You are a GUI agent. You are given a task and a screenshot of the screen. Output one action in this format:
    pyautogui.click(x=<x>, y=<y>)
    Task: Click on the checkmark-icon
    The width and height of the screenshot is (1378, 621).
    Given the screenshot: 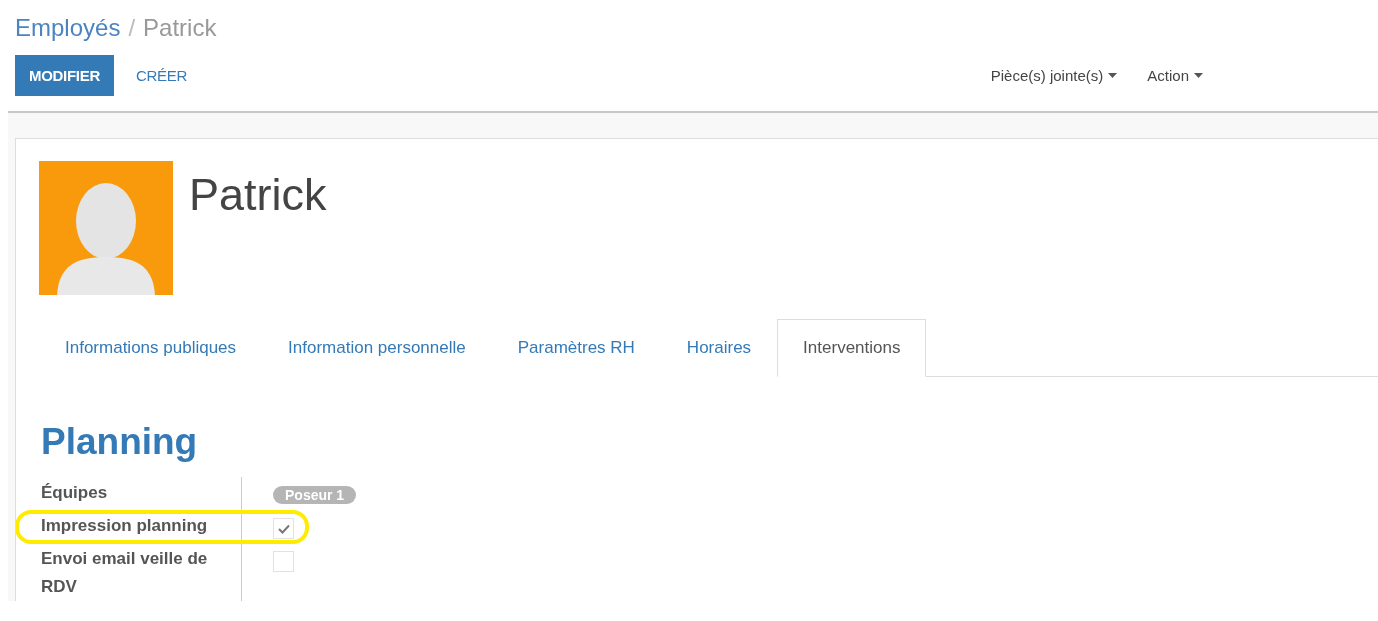 What is the action you would take?
    pyautogui.click(x=283, y=528)
    